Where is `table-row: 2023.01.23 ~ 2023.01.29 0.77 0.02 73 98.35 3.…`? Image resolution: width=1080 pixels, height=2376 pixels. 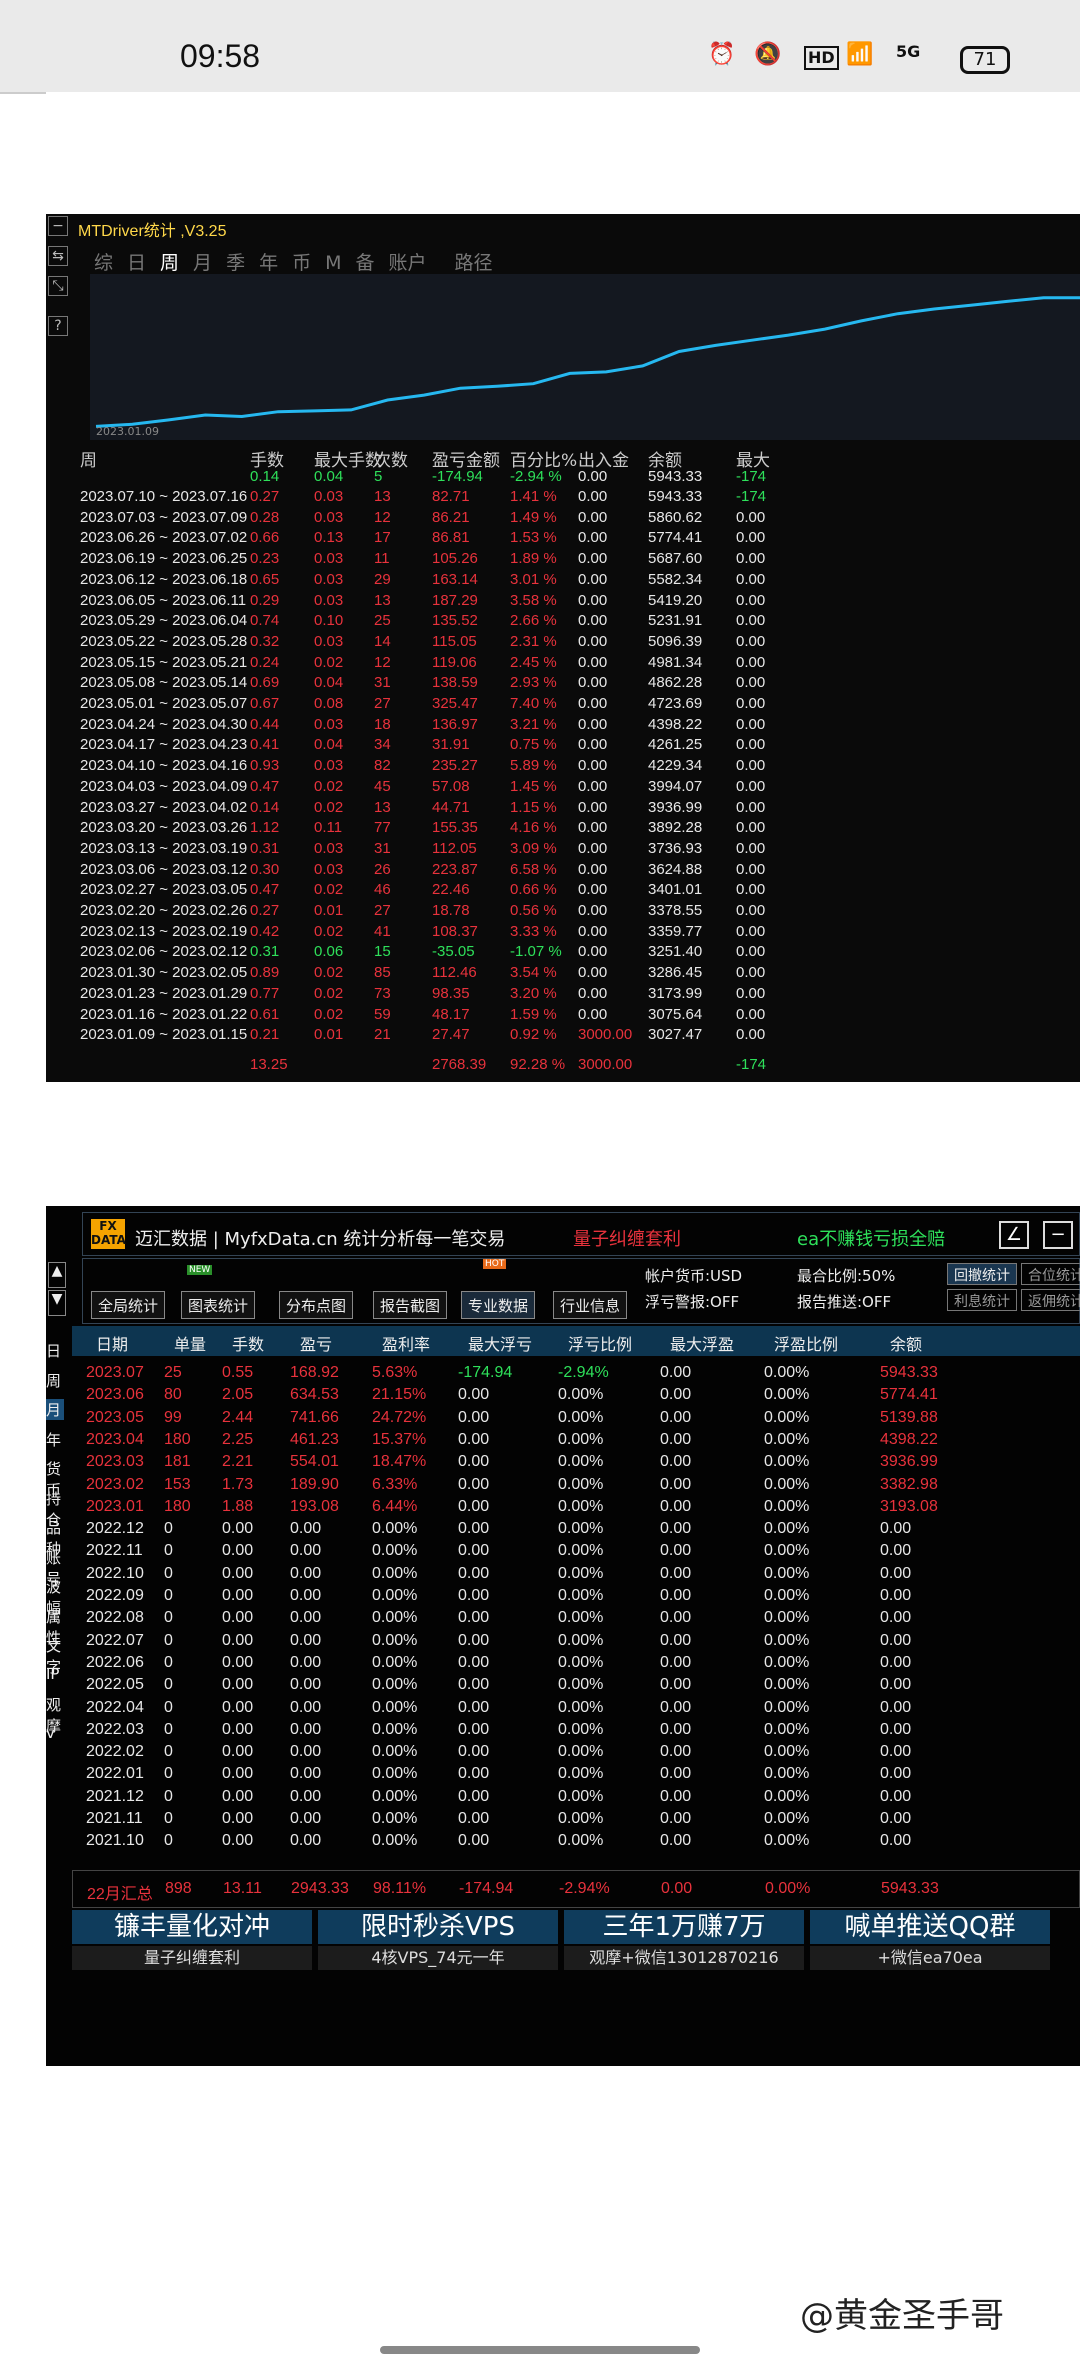
table-row: 2023.01.23 ~ 2023.01.29 0.77 0.02 73 98.35 3.… is located at coordinates (580, 995).